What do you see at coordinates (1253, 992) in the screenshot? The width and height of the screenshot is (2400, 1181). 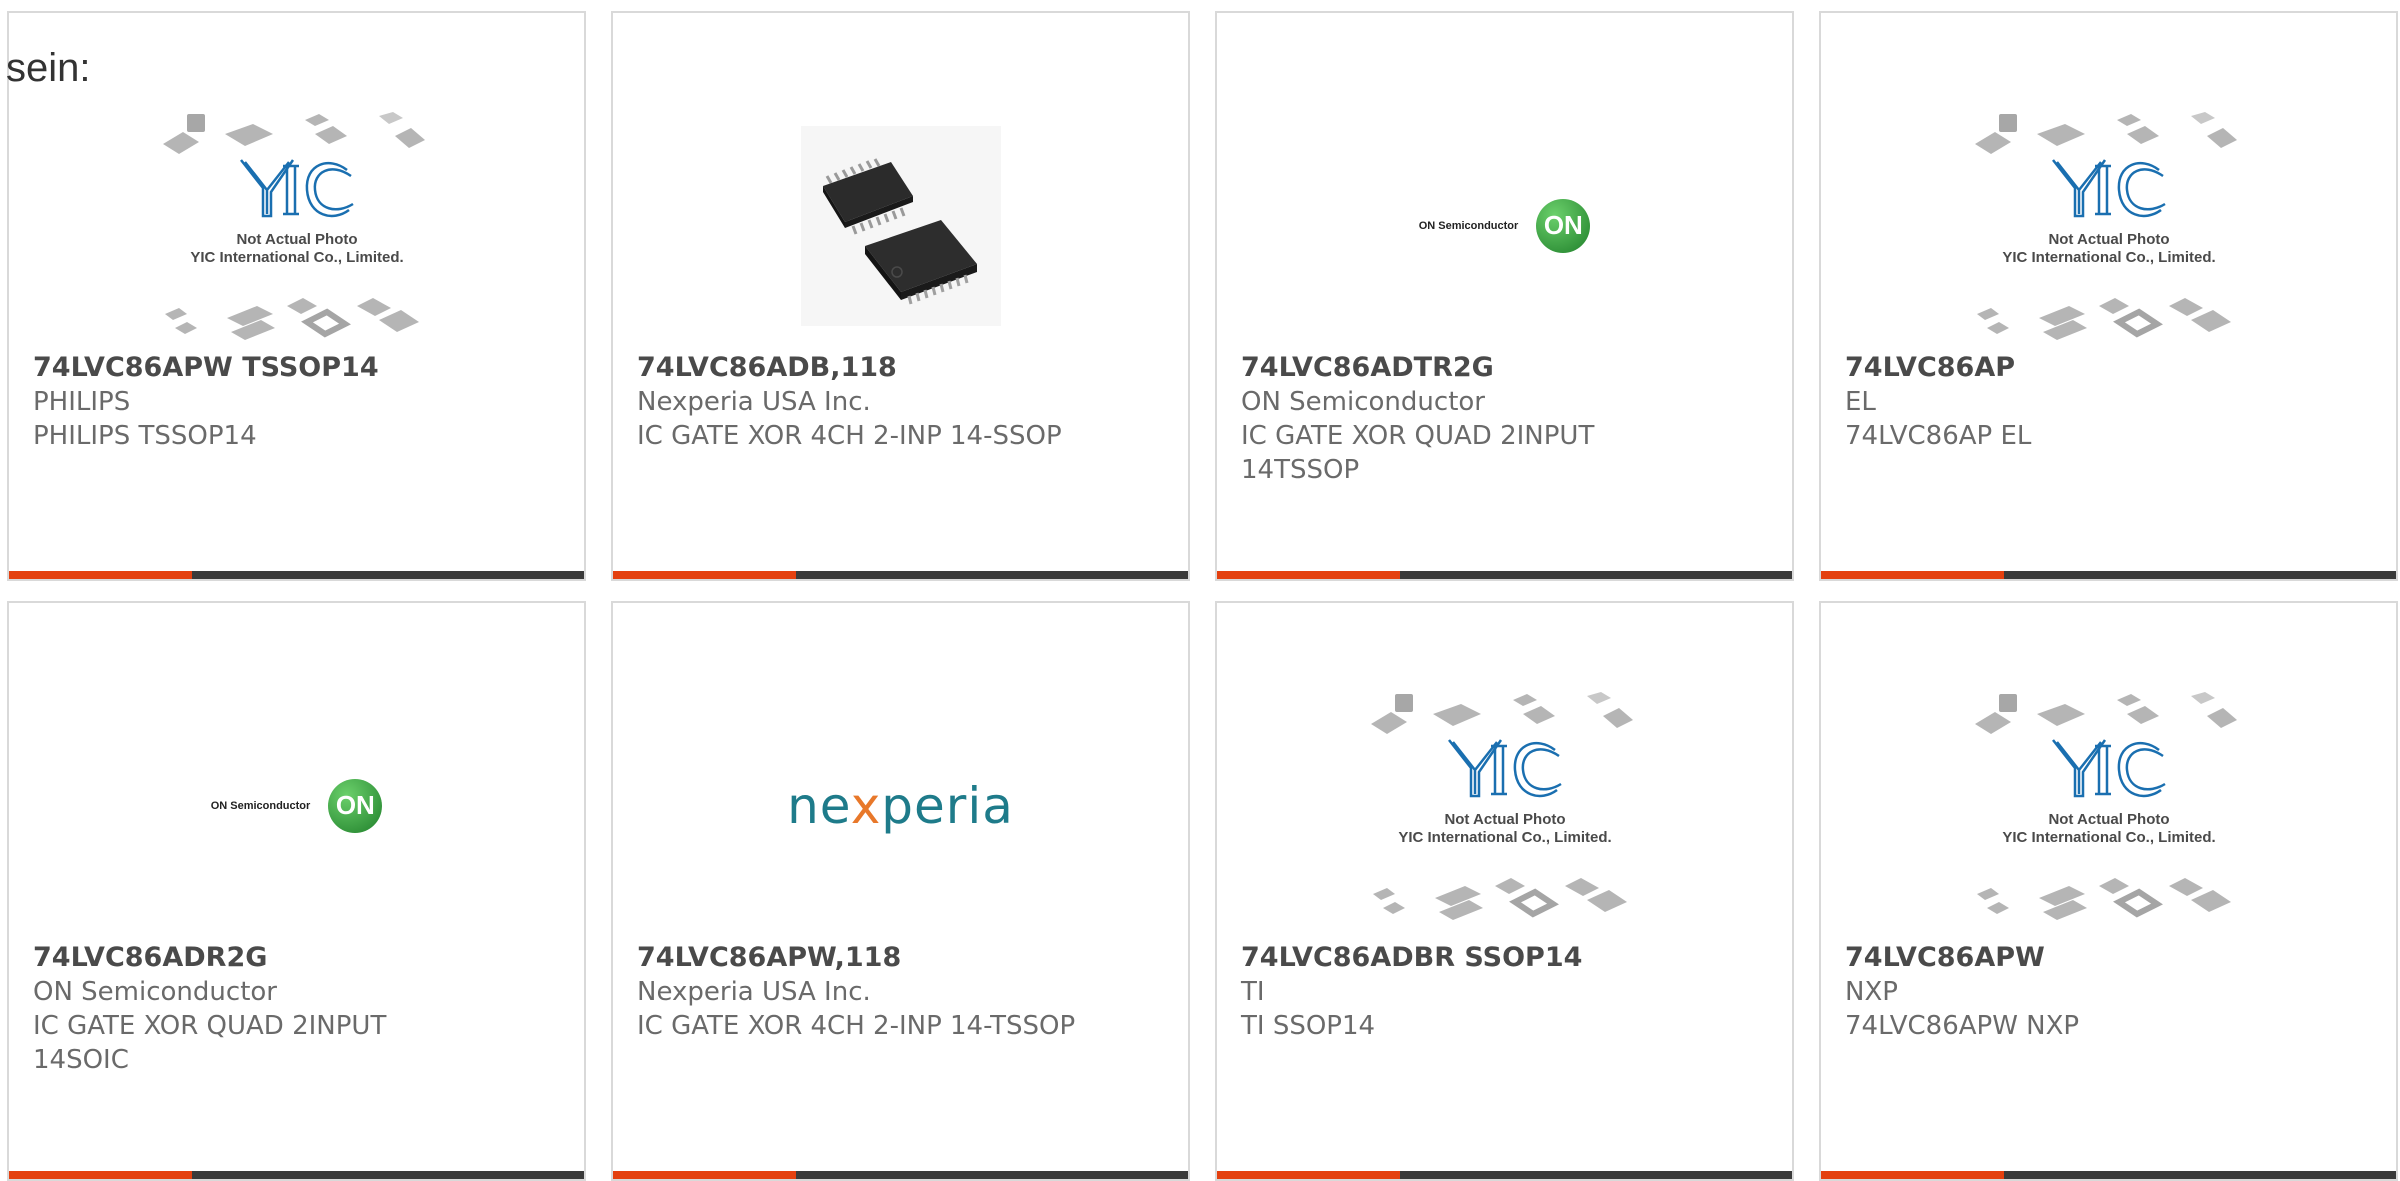 I see `manufacturer: TI` at bounding box center [1253, 992].